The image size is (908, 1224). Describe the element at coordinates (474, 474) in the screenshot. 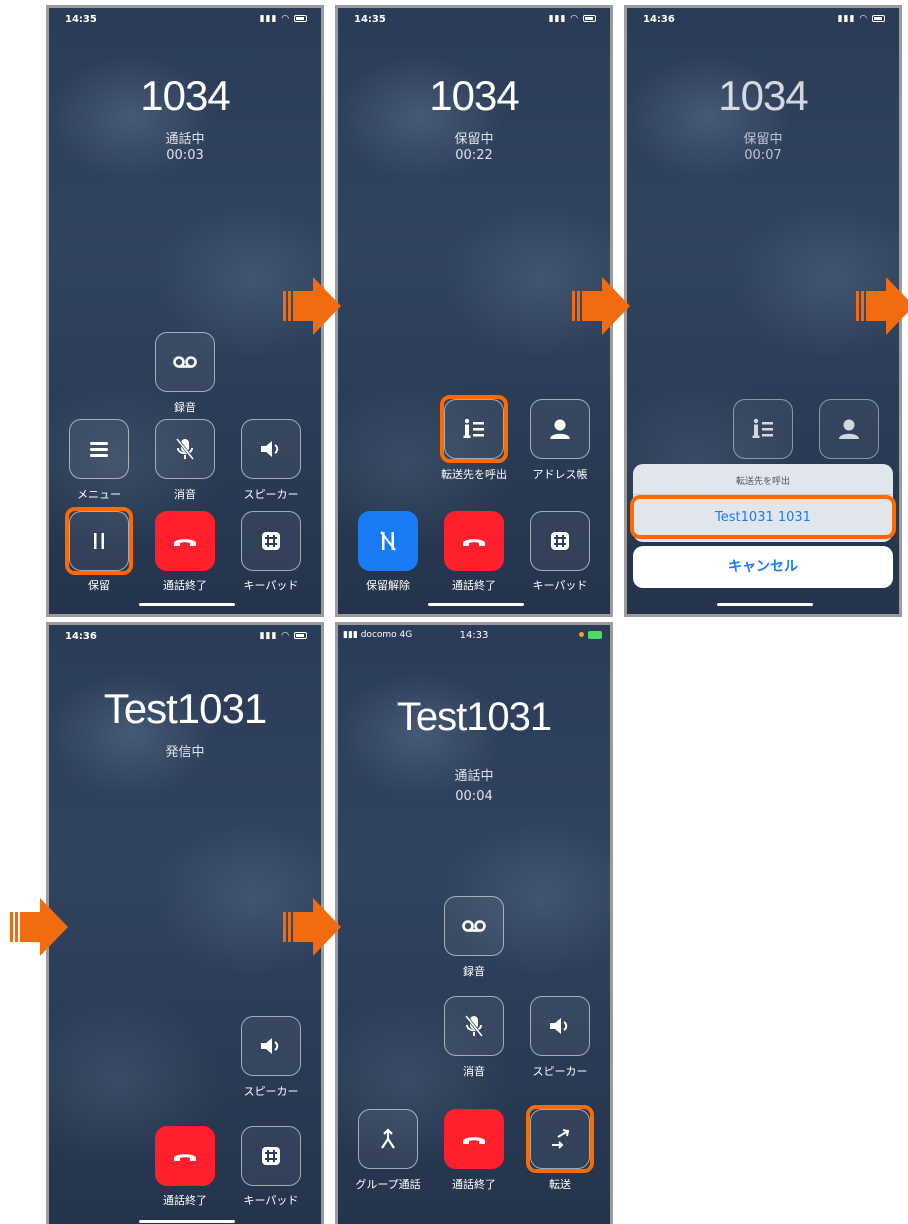

I see `call-transfer-target-label: 転送先を呼出` at that location.